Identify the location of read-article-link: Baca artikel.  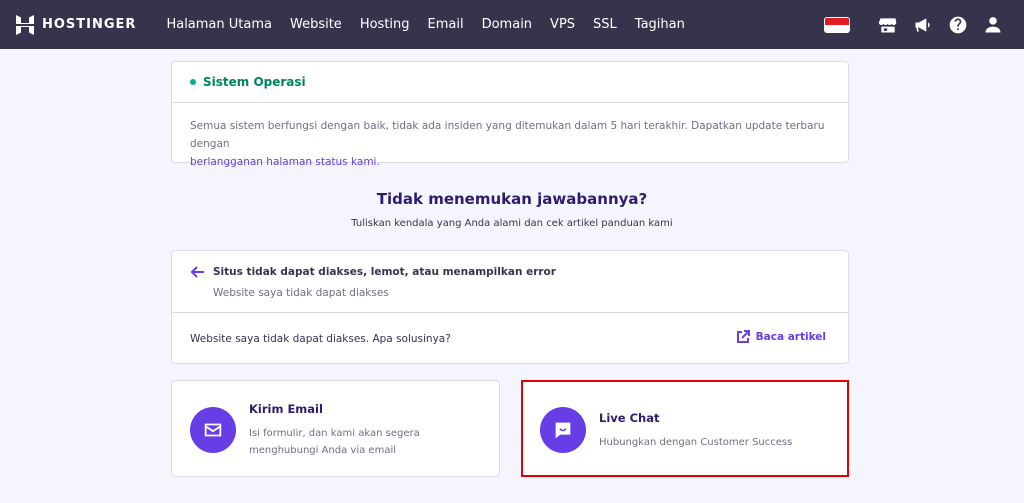
(781, 337).